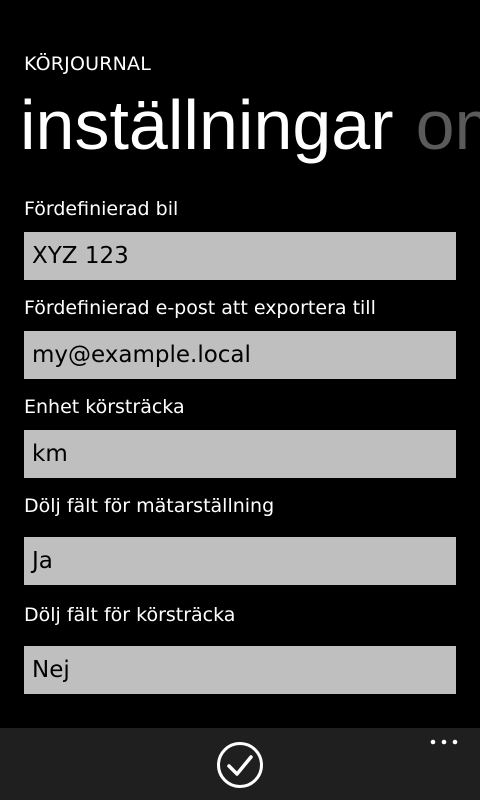 The width and height of the screenshot is (480, 800). Describe the element at coordinates (240, 256) in the screenshot. I see `predefined-car-input: XYZ 123` at that location.